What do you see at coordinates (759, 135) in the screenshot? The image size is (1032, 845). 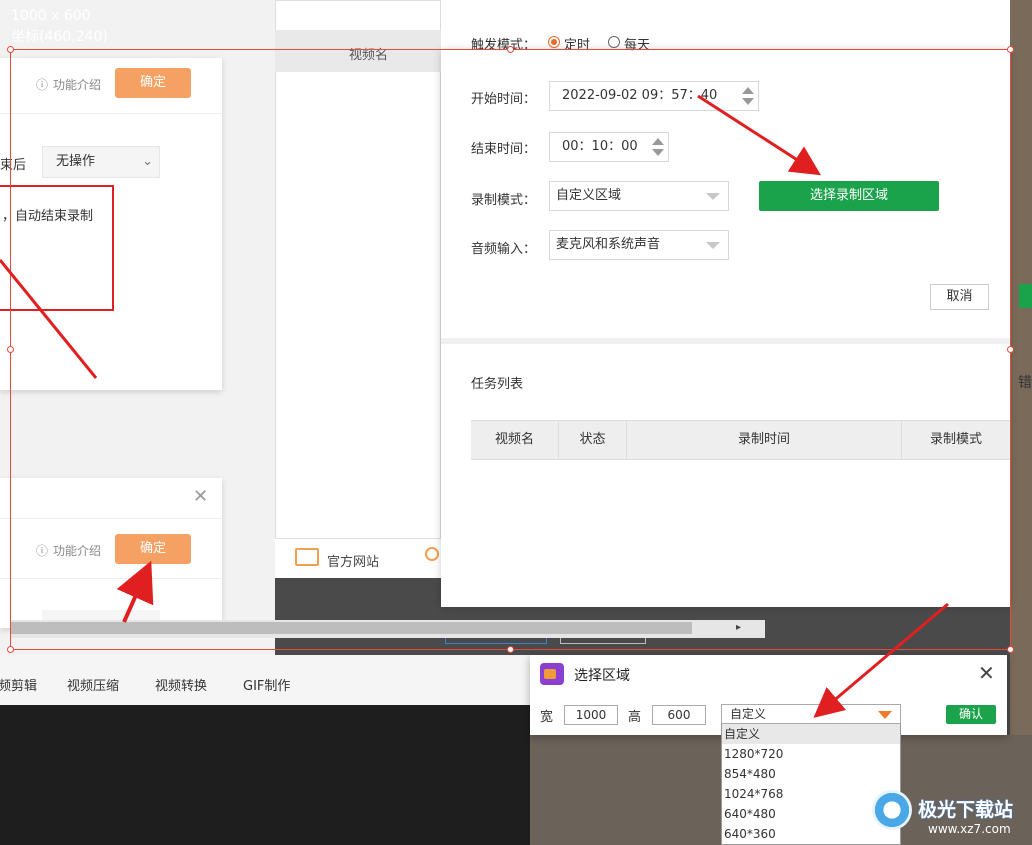 I see `arrow-to-region-button` at bounding box center [759, 135].